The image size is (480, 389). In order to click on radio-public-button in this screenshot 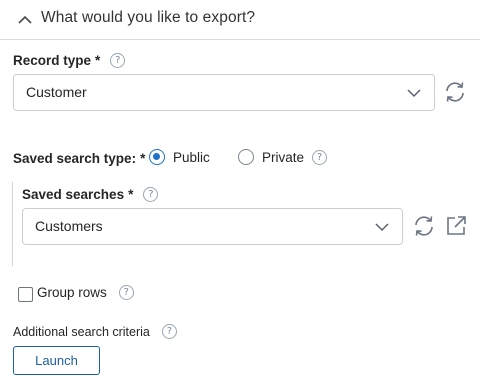, I will do `click(157, 157)`.